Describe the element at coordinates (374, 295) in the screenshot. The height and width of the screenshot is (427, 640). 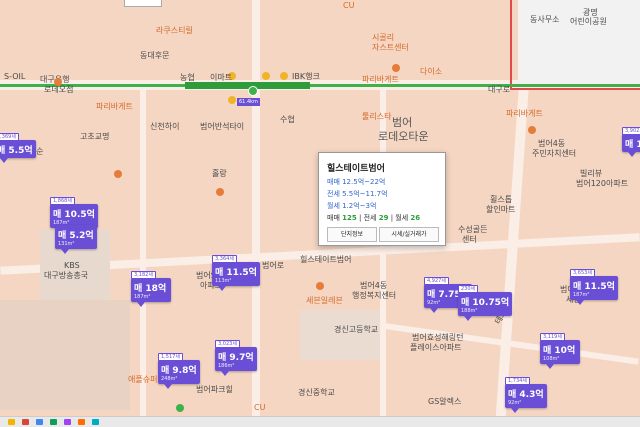
I see `label-beomeo-4dong-2: 행정복지센터` at that location.